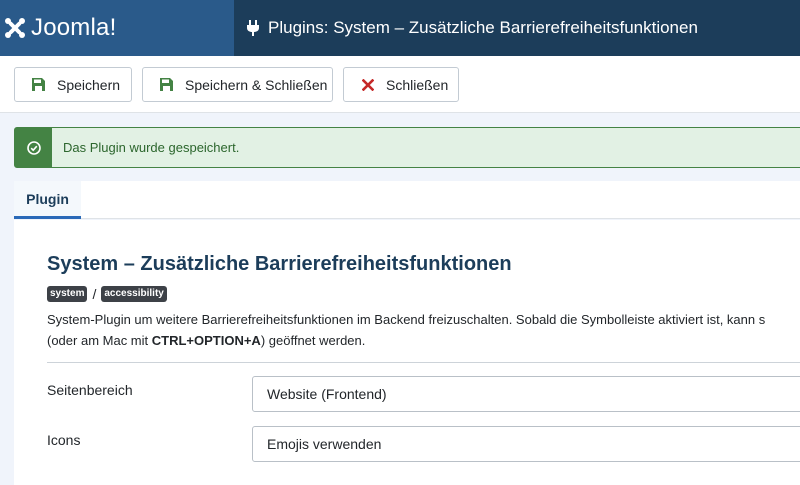 Image resolution: width=800 pixels, height=485 pixels. I want to click on success-alert: Das Plugin wurde gespeichert., so click(407, 147).